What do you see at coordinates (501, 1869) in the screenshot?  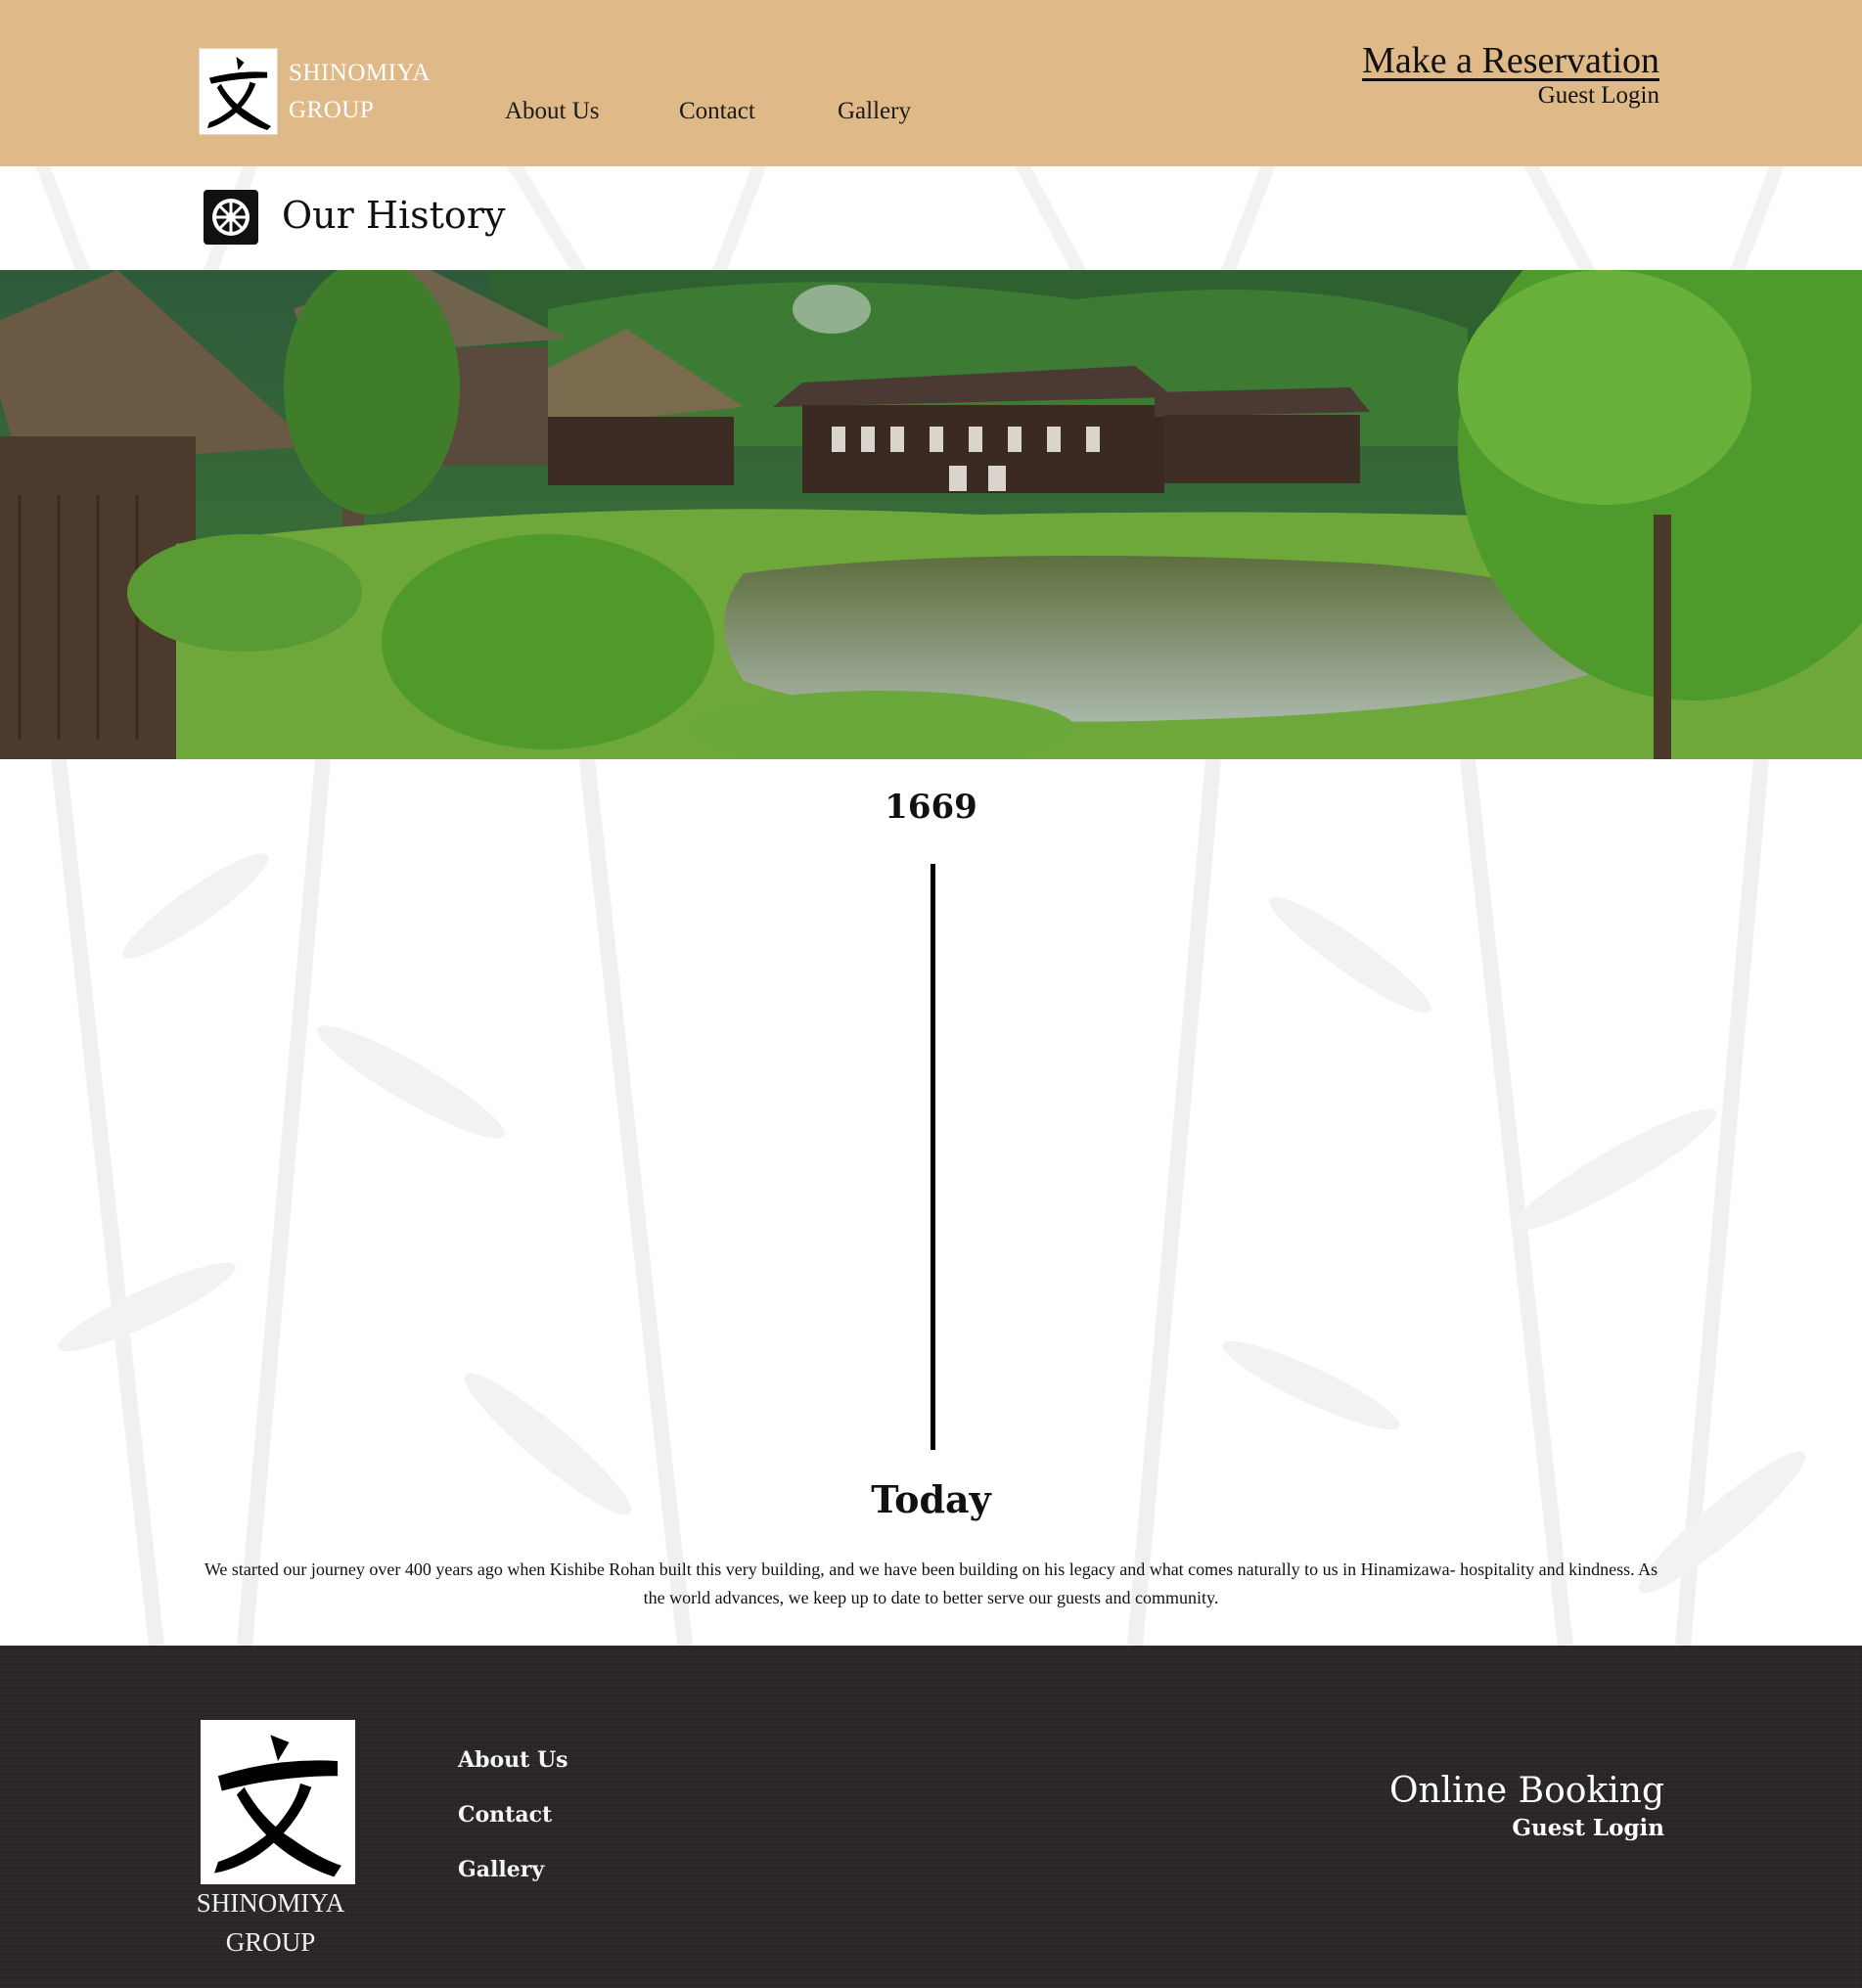 I see `footer-link-gallery: Gallery` at bounding box center [501, 1869].